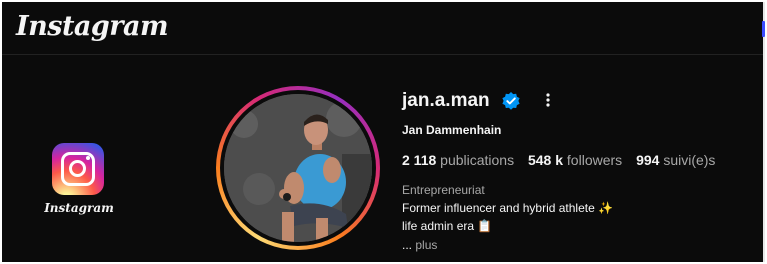 The height and width of the screenshot is (264, 767). Describe the element at coordinates (548, 100) in the screenshot. I see `more-options-icon` at that location.